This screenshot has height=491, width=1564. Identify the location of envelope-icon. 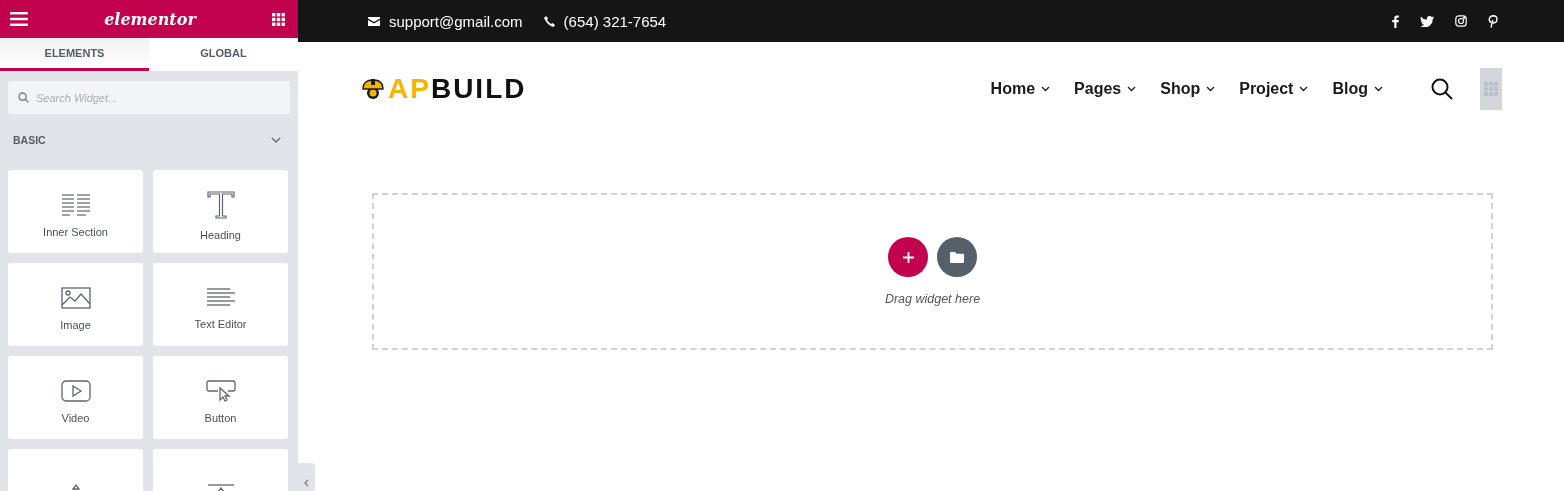
(374, 21).